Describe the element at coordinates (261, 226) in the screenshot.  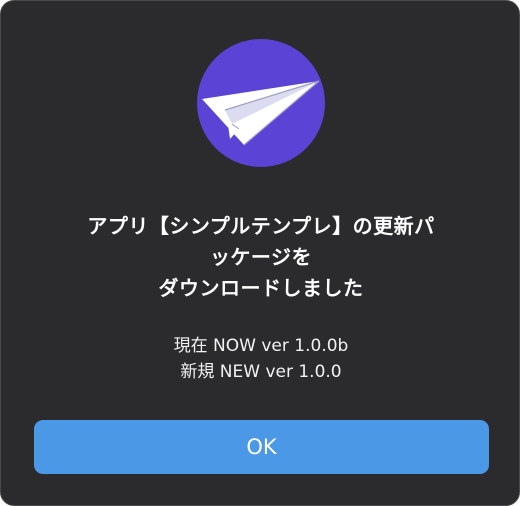
I see `message-line-1: アプリ【シンプルテンプレ】の更新パ` at that location.